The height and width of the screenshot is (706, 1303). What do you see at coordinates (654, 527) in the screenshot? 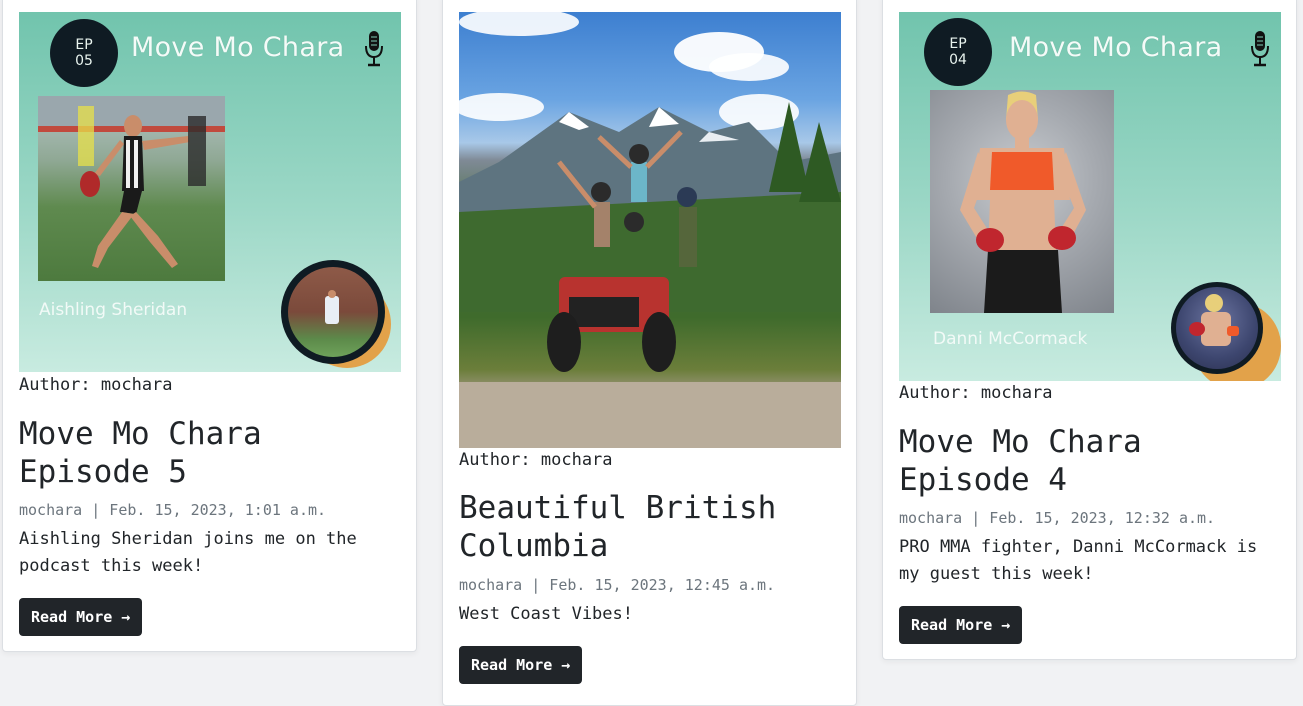
I see `post-title: Beautiful British Columbia` at bounding box center [654, 527].